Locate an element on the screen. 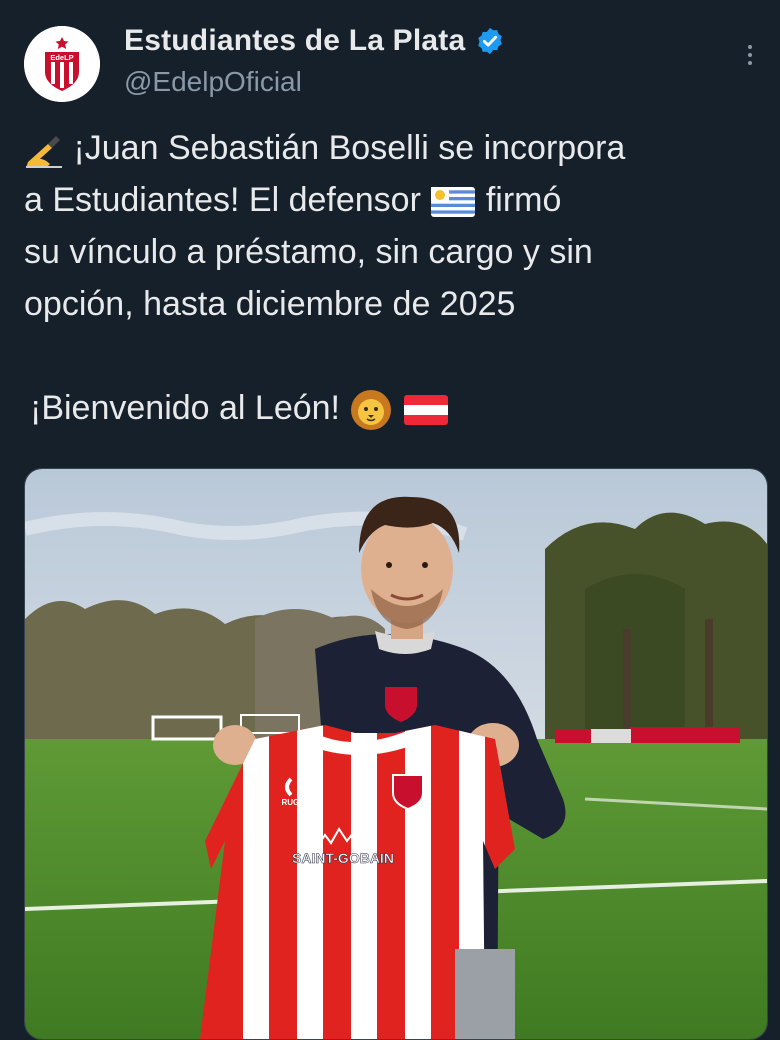 The height and width of the screenshot is (1040, 780). more-options-icon is located at coordinates (750, 55).